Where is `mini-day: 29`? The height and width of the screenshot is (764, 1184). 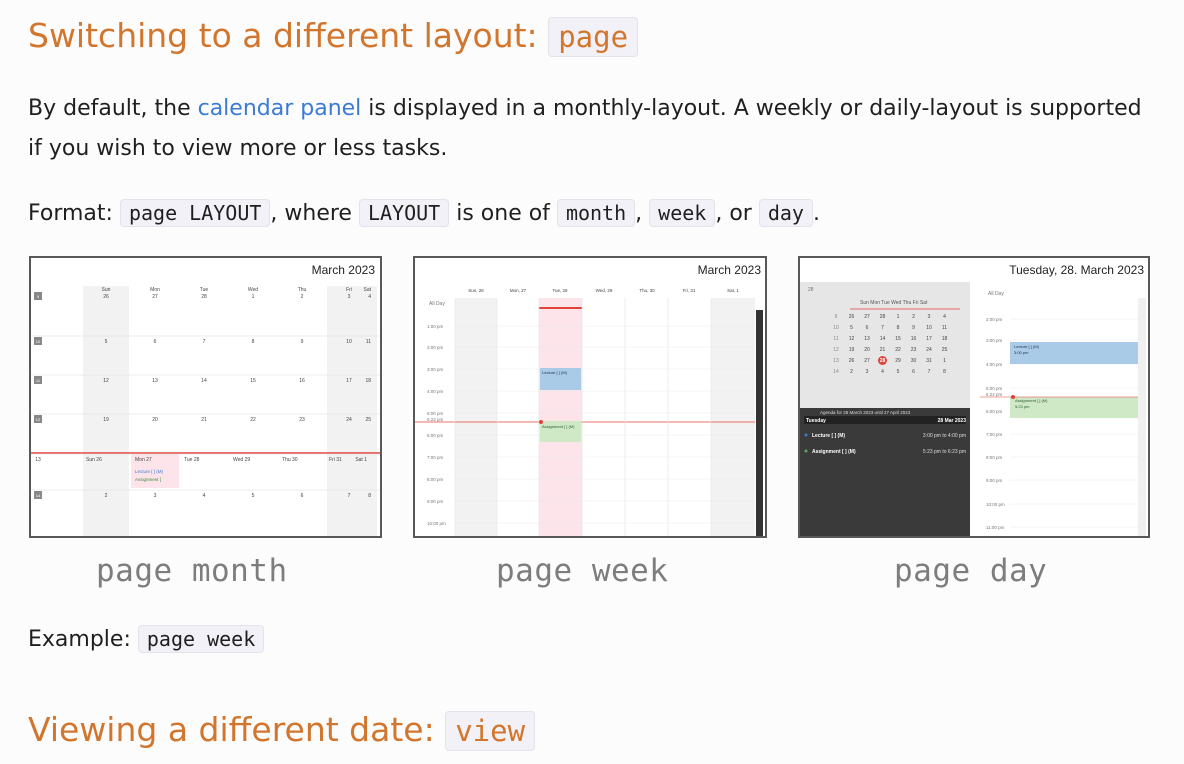 mini-day: 29 is located at coordinates (898, 361).